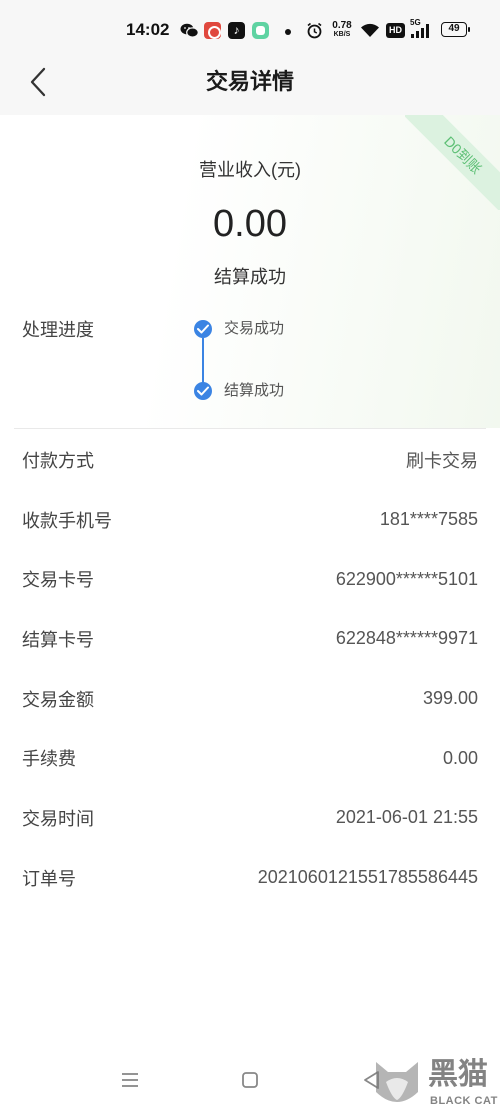  Describe the element at coordinates (370, 33) in the screenshot. I see `wifi-icon` at that location.